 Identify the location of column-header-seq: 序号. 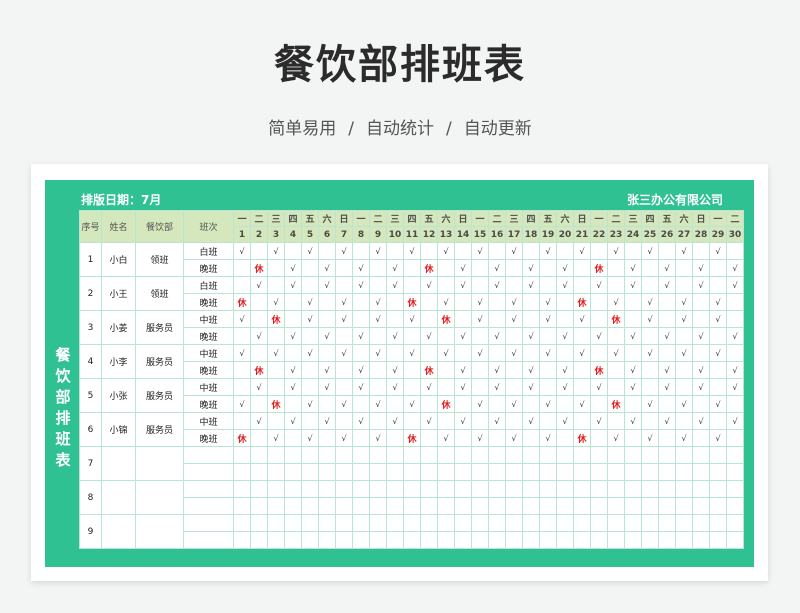
(90, 226).